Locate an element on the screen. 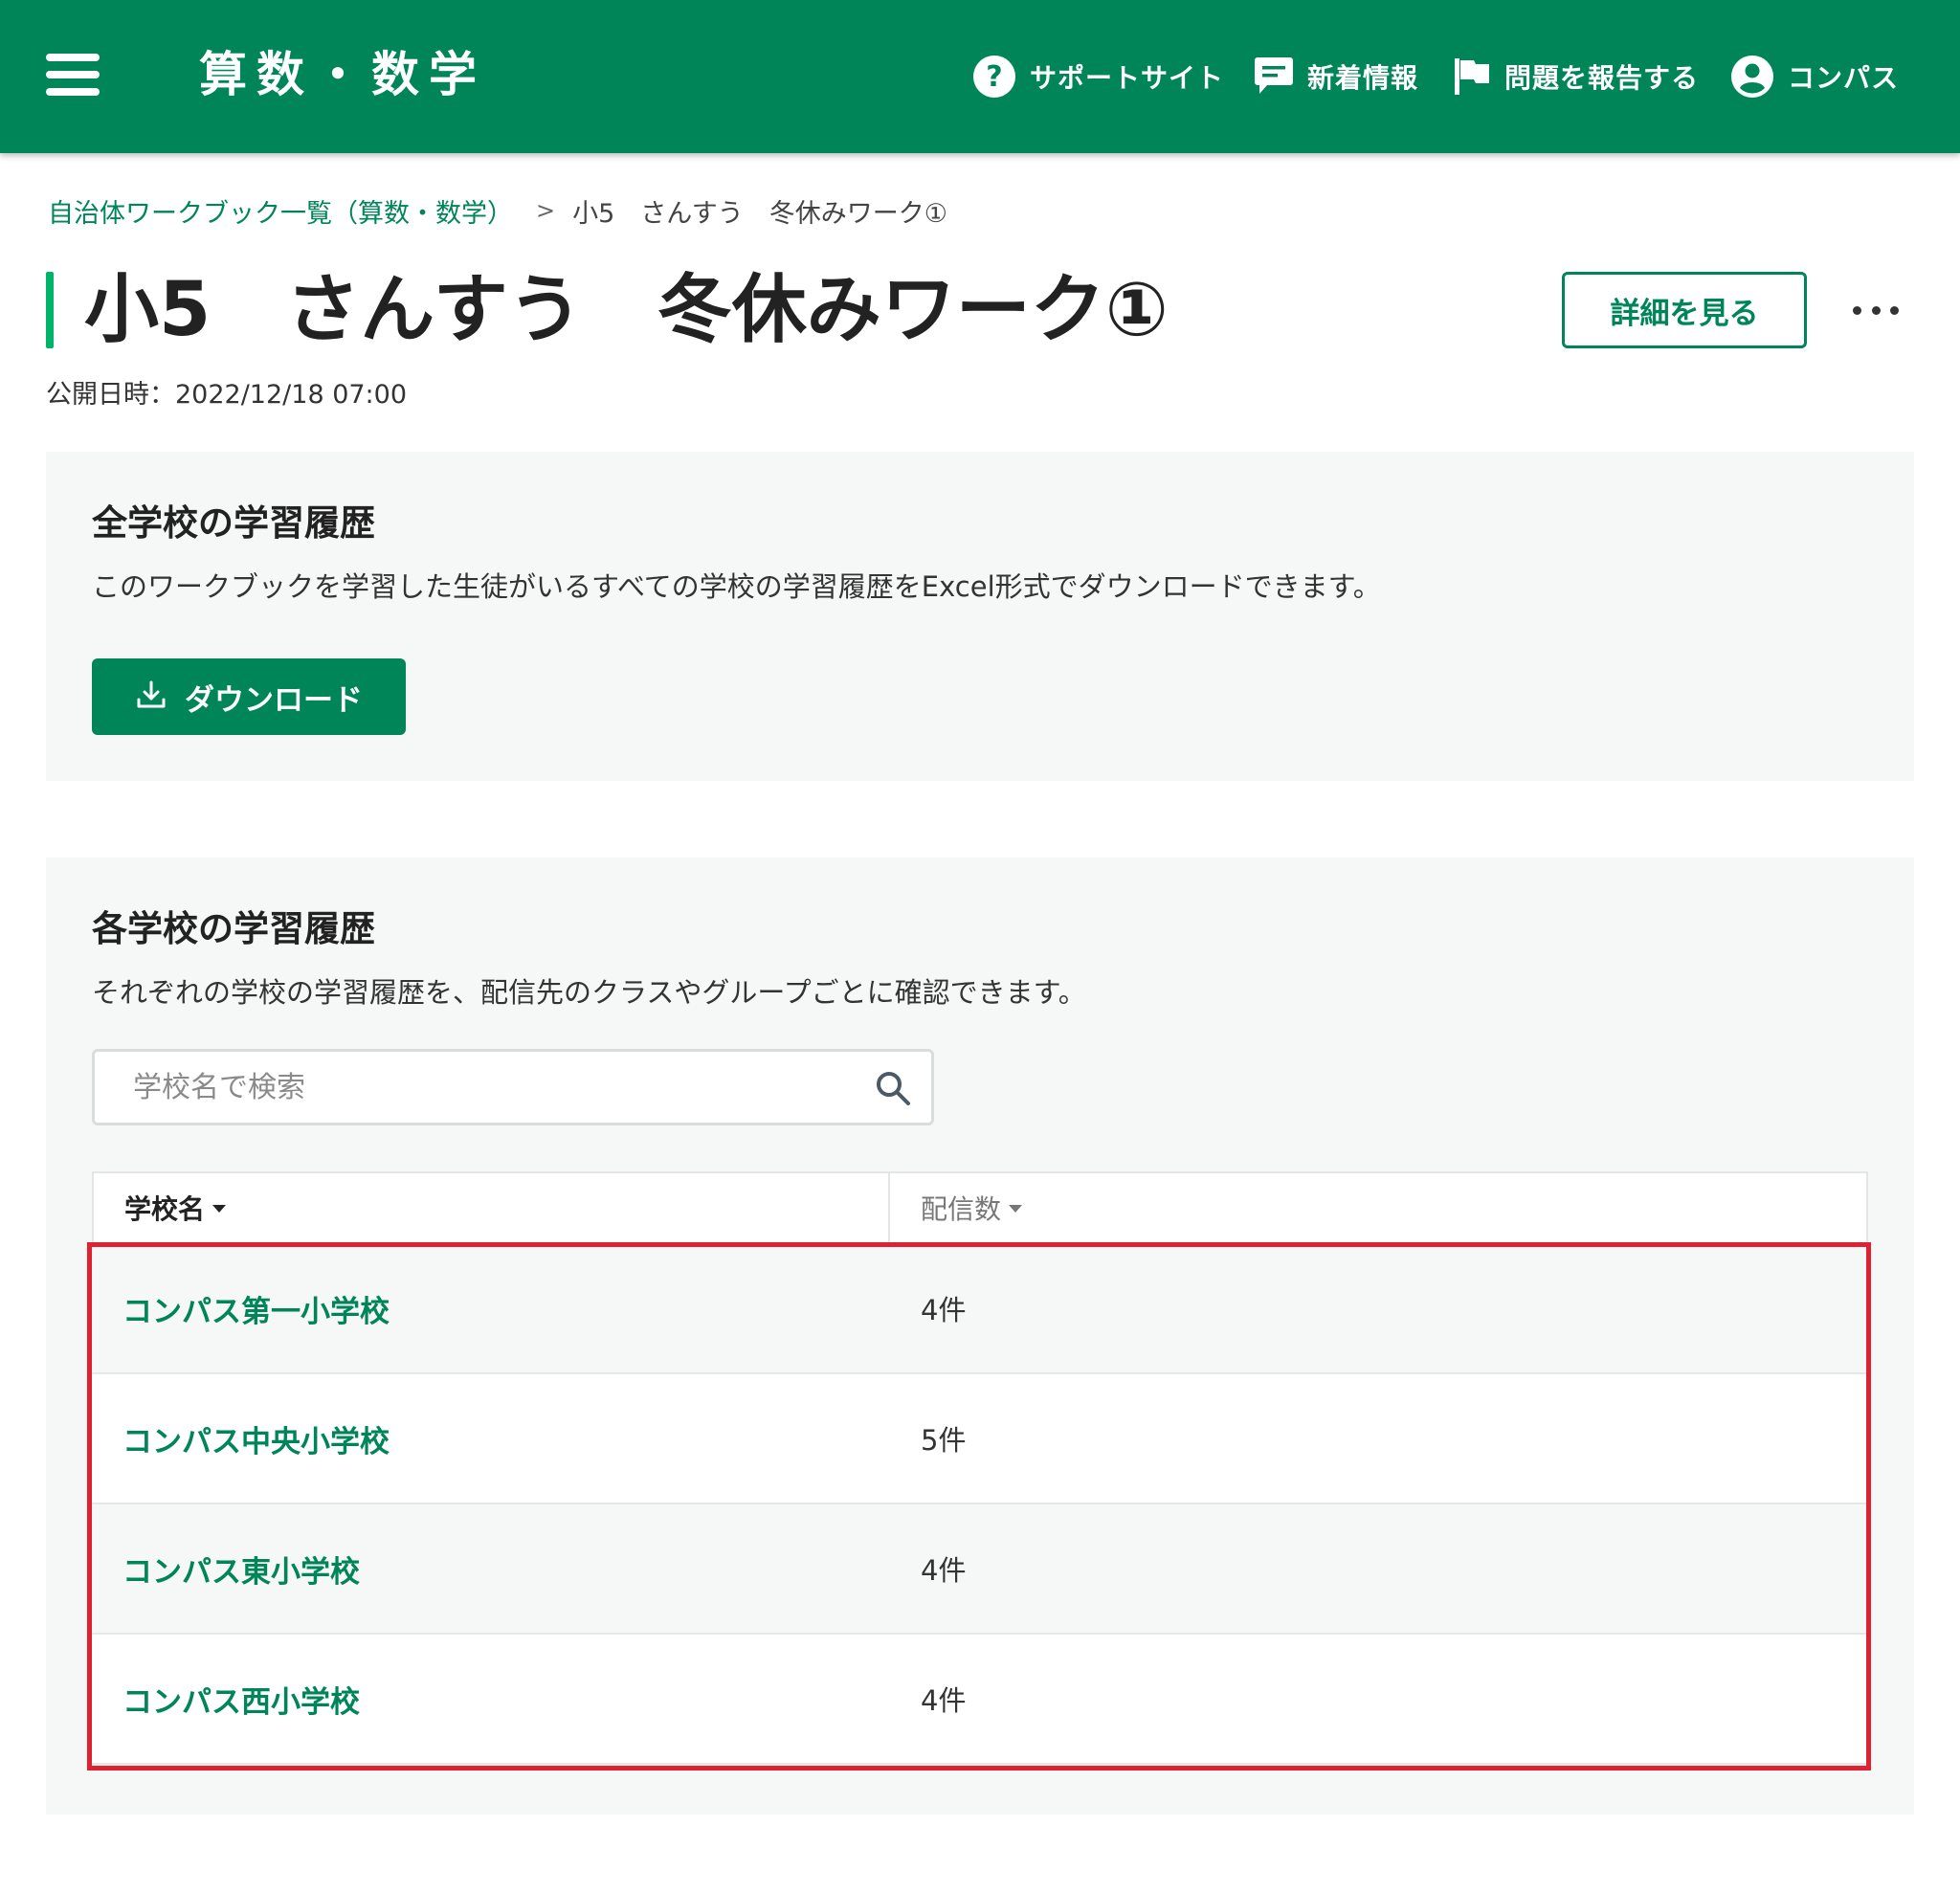 This screenshot has height=1893, width=1960. more-options-icon is located at coordinates (1876, 310).